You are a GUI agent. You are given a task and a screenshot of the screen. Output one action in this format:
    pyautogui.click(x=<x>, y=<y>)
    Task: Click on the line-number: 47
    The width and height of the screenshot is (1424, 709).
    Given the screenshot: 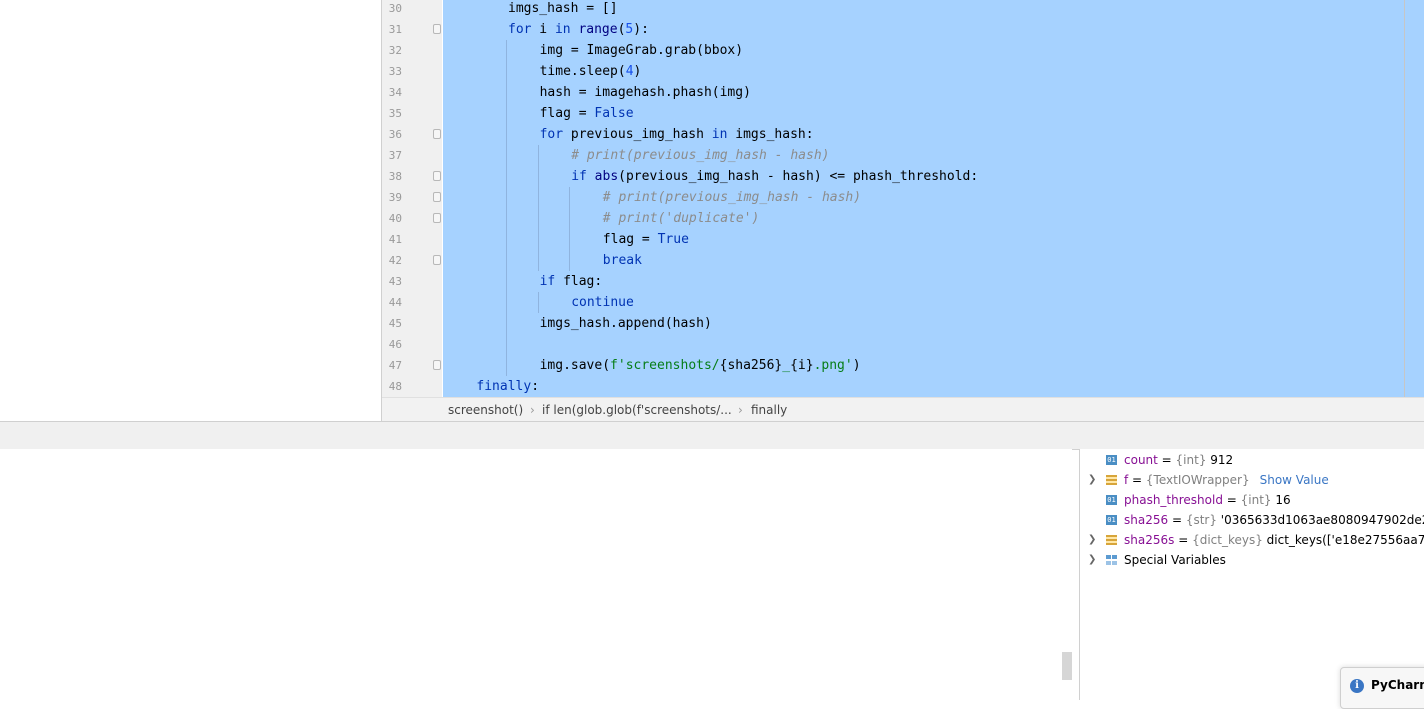 What is the action you would take?
    pyautogui.click(x=395, y=365)
    